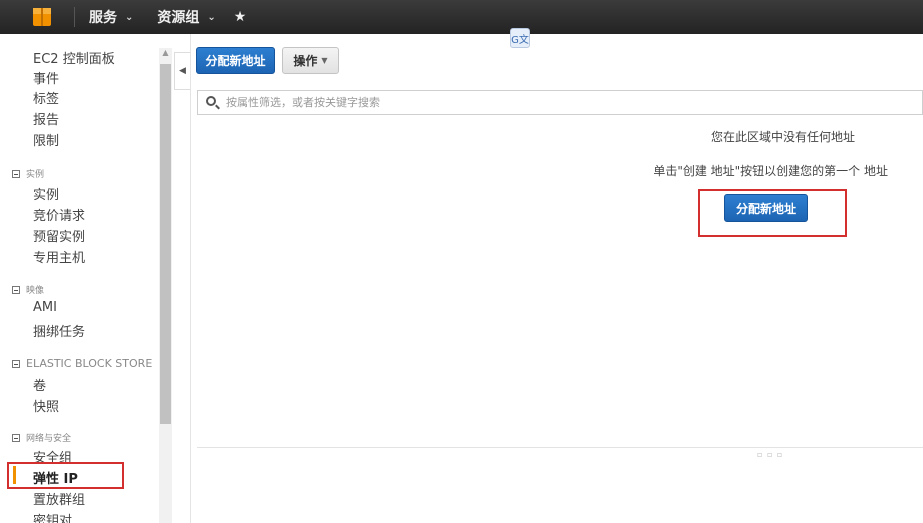 The width and height of the screenshot is (923, 523). I want to click on sidebar-item-dedicated-hosts: 专用主机, so click(59, 256).